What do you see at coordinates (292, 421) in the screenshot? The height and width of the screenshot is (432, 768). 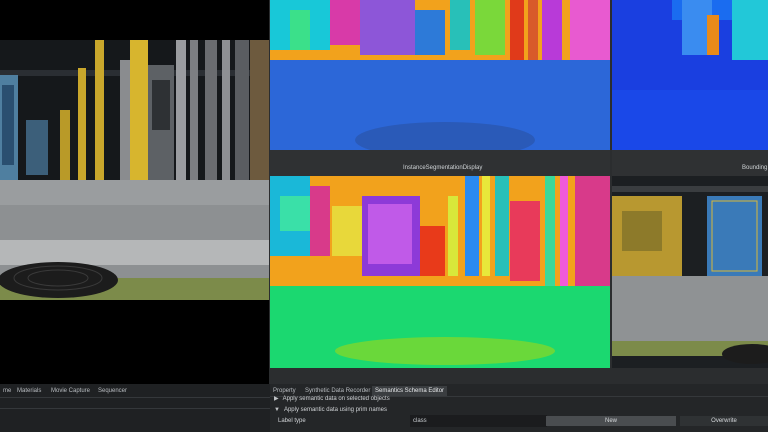 I see `label-type-caption: Label type` at bounding box center [292, 421].